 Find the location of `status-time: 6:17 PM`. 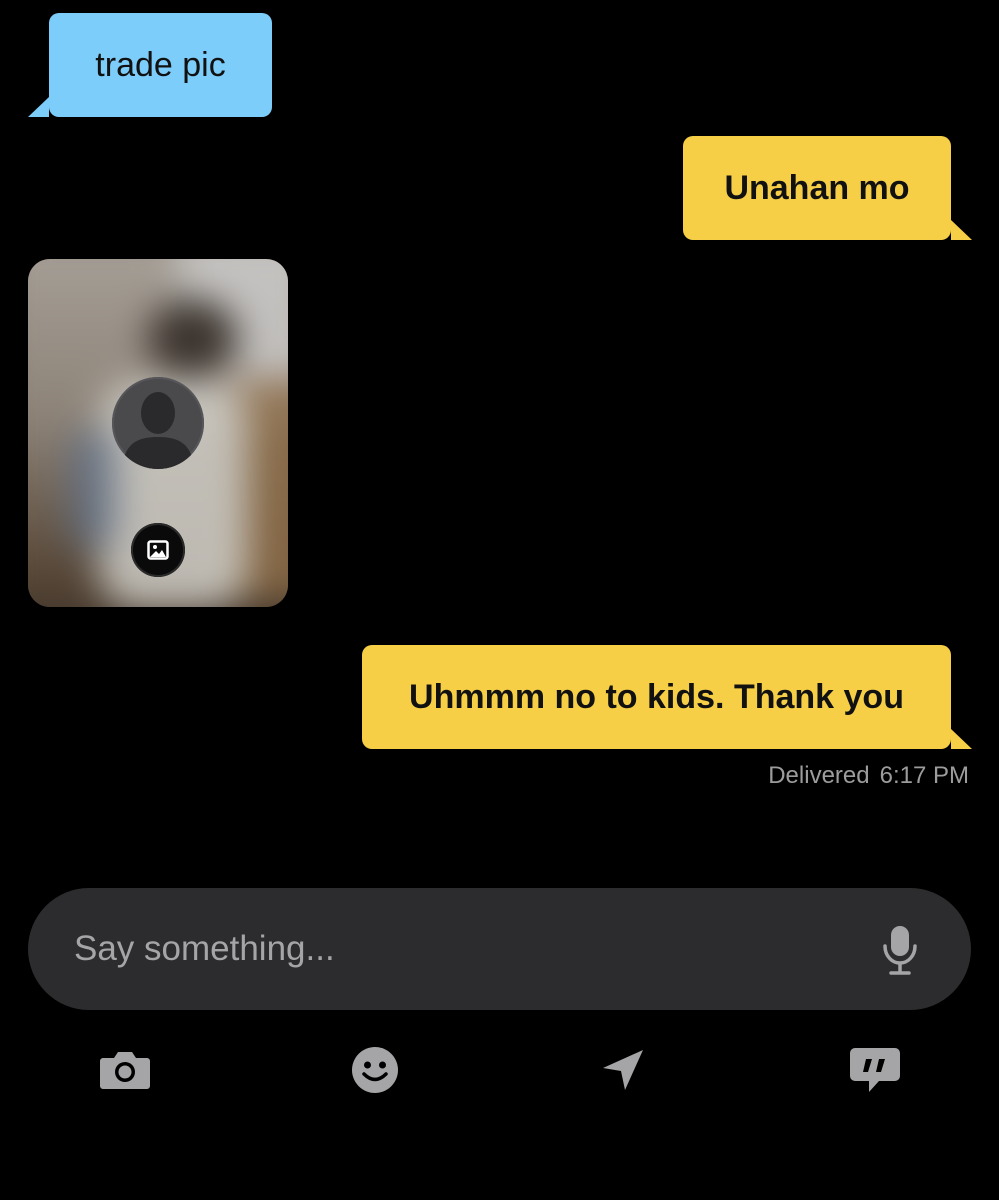

status-time: 6:17 PM is located at coordinates (924, 775).